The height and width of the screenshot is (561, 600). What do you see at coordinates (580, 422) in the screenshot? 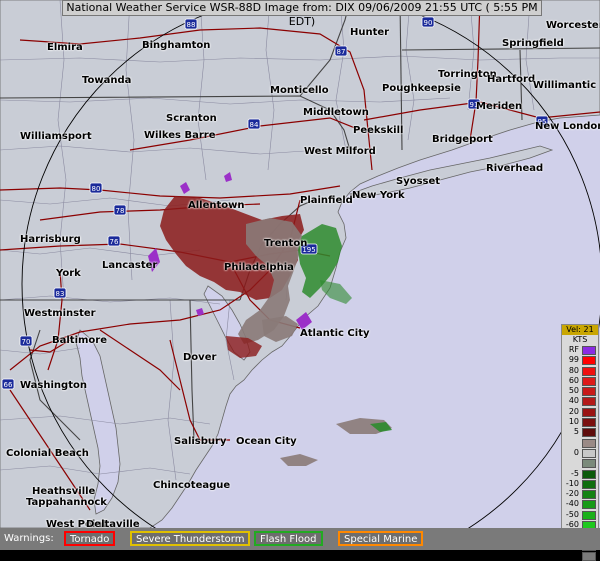
I see `legend-entry: 10` at bounding box center [580, 422].